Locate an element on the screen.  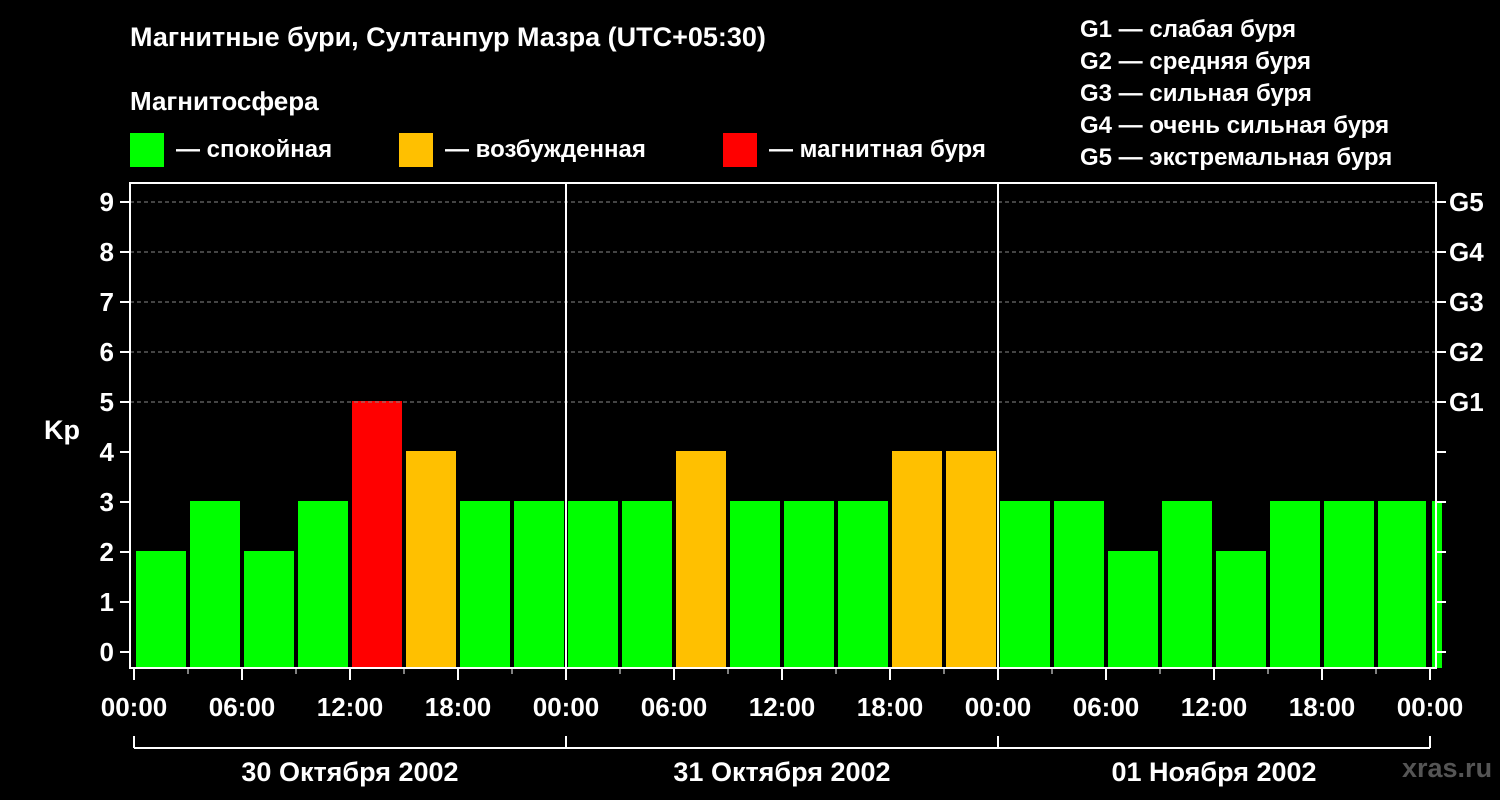
x-tick-label-0: 00:00 is located at coordinates (134, 707).